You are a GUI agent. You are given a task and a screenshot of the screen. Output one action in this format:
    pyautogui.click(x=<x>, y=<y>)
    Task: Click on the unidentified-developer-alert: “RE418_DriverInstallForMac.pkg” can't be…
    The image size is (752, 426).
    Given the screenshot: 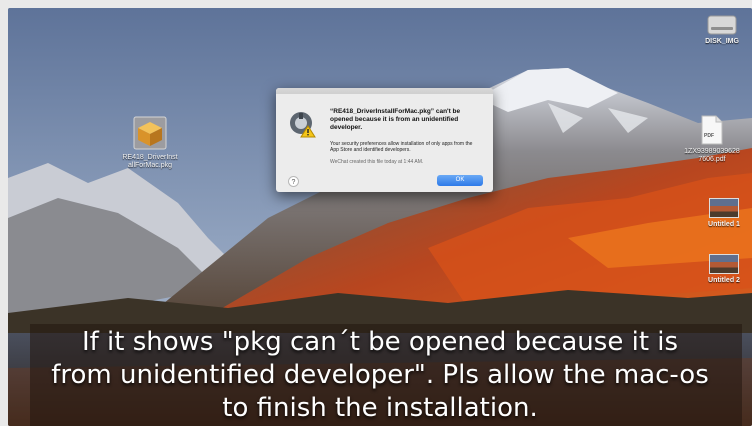 What is the action you would take?
    pyautogui.click(x=384, y=140)
    